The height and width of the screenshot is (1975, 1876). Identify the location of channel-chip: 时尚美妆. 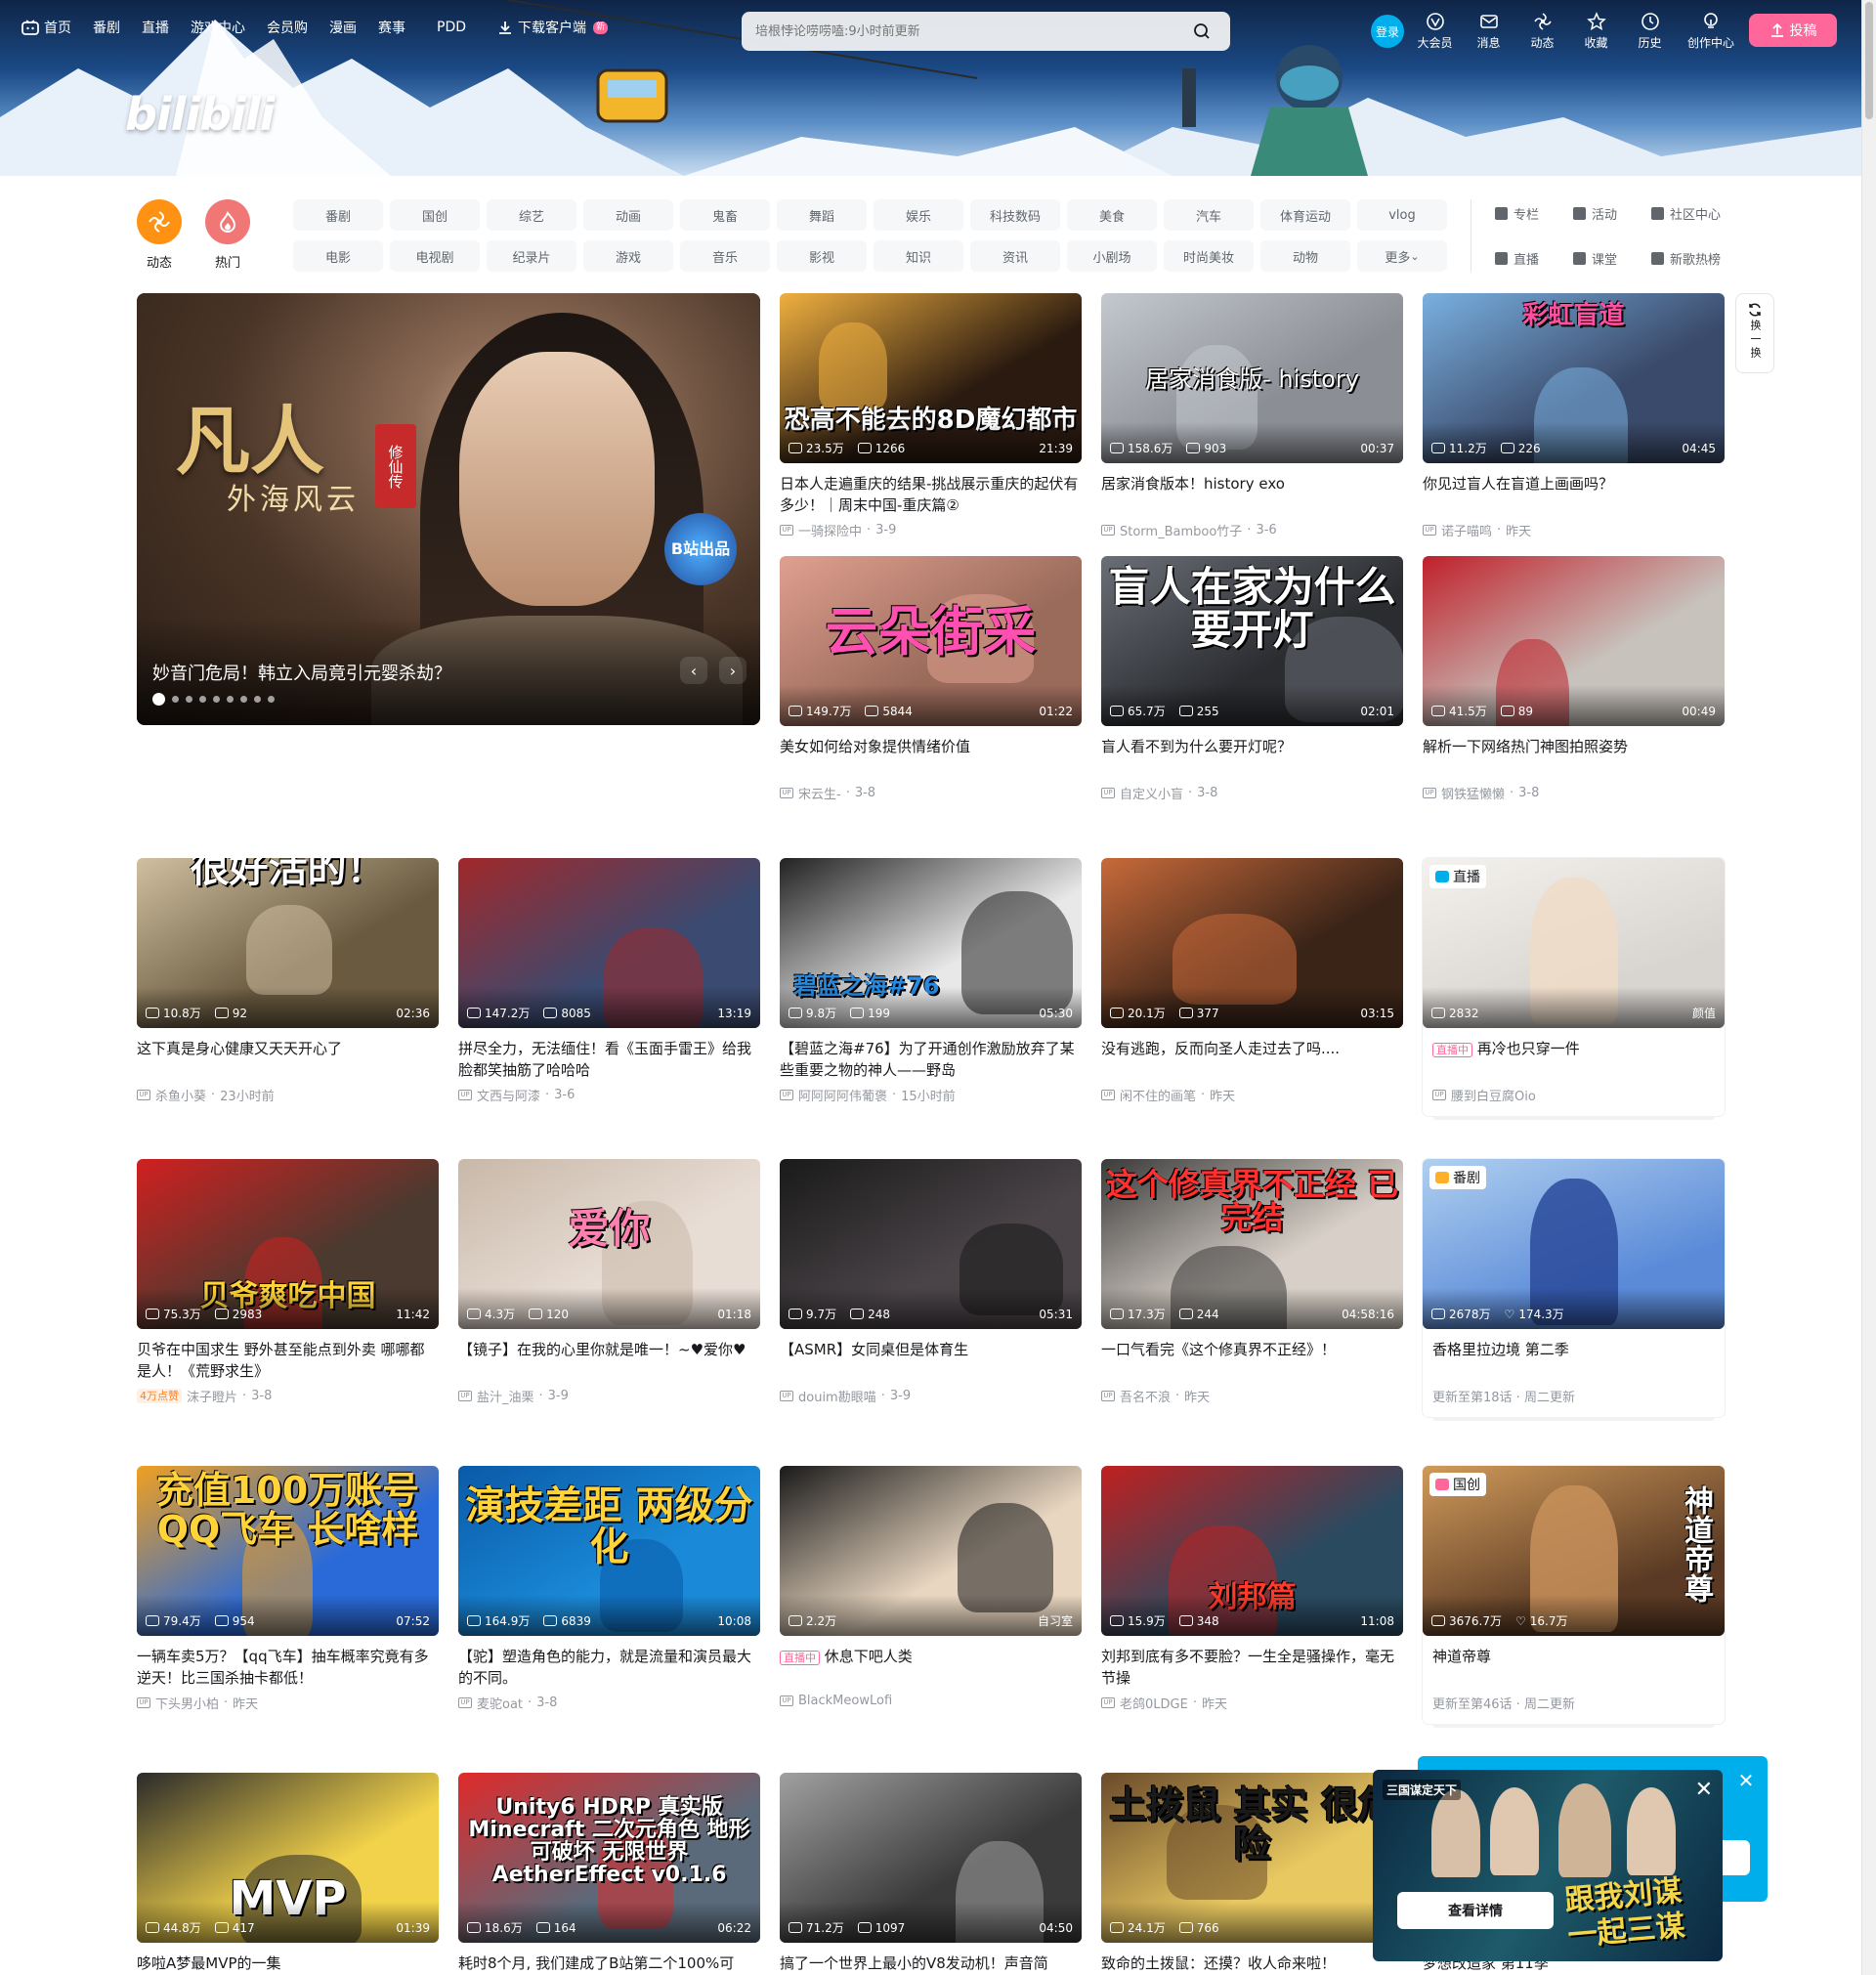
(1209, 256).